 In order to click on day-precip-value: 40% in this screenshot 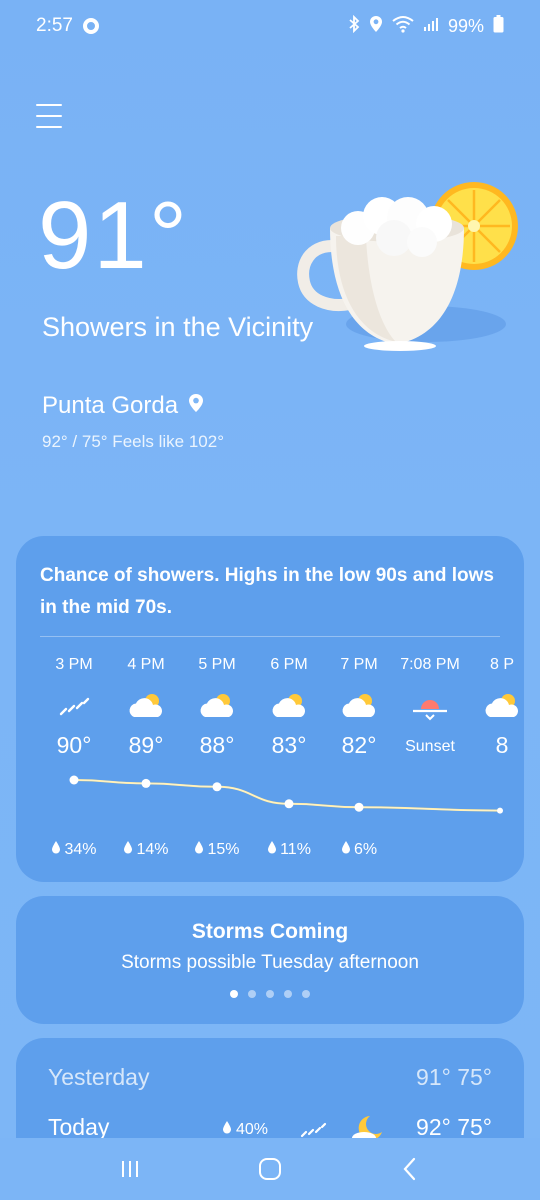, I will do `click(252, 1129)`.